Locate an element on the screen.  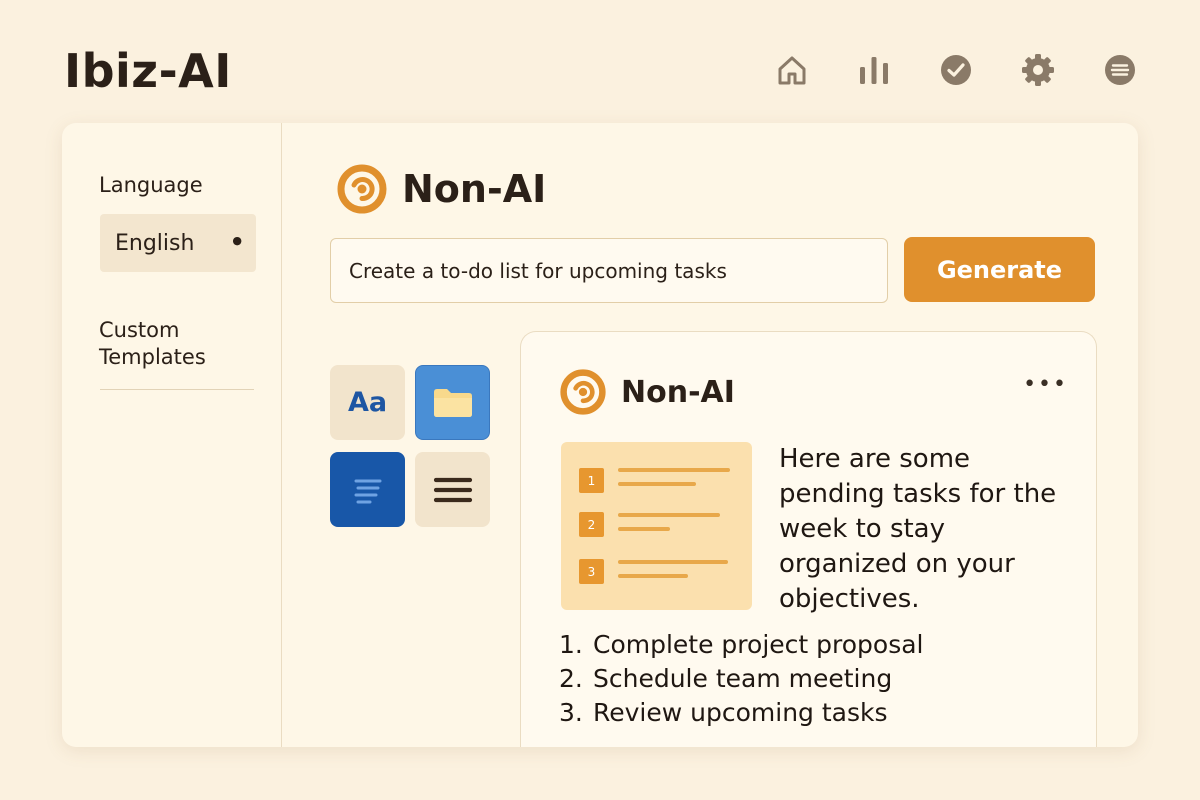
more-options-icon: ••• is located at coordinates (1045, 384).